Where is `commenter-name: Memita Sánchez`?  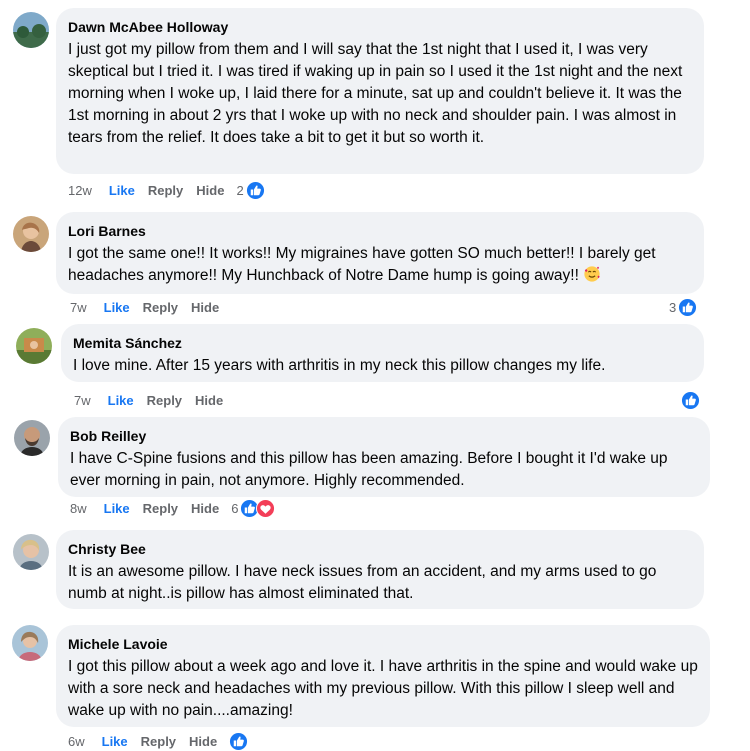 commenter-name: Memita Sánchez is located at coordinates (382, 343).